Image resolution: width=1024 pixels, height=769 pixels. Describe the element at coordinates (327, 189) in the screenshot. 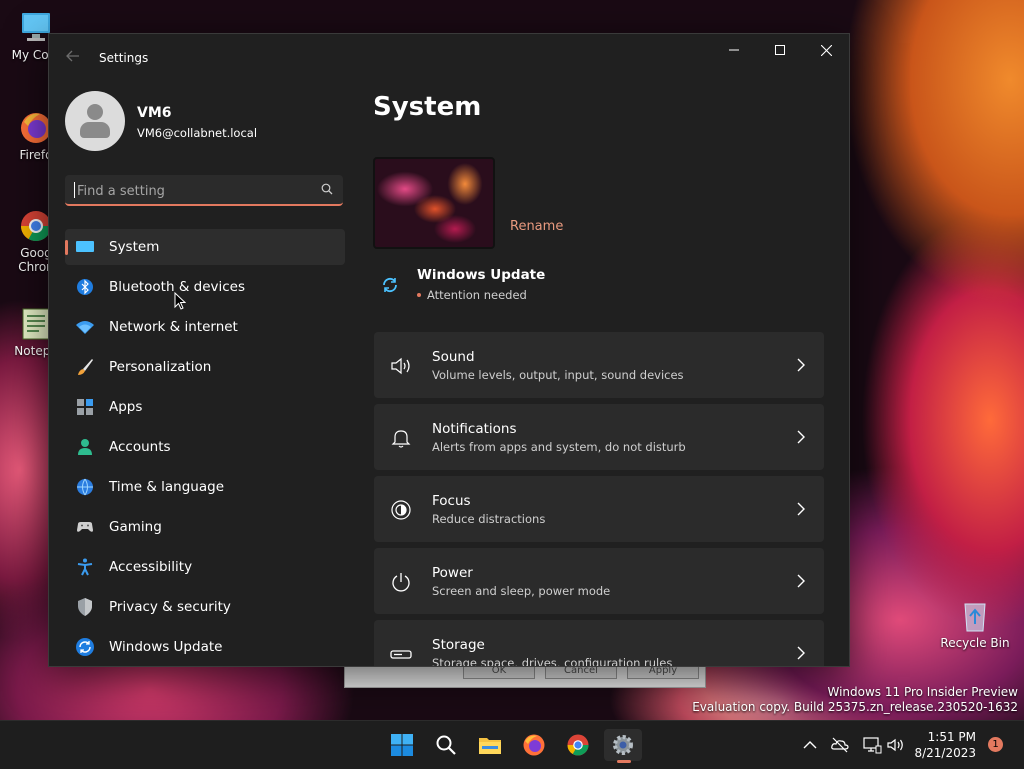

I see `search-icon` at that location.